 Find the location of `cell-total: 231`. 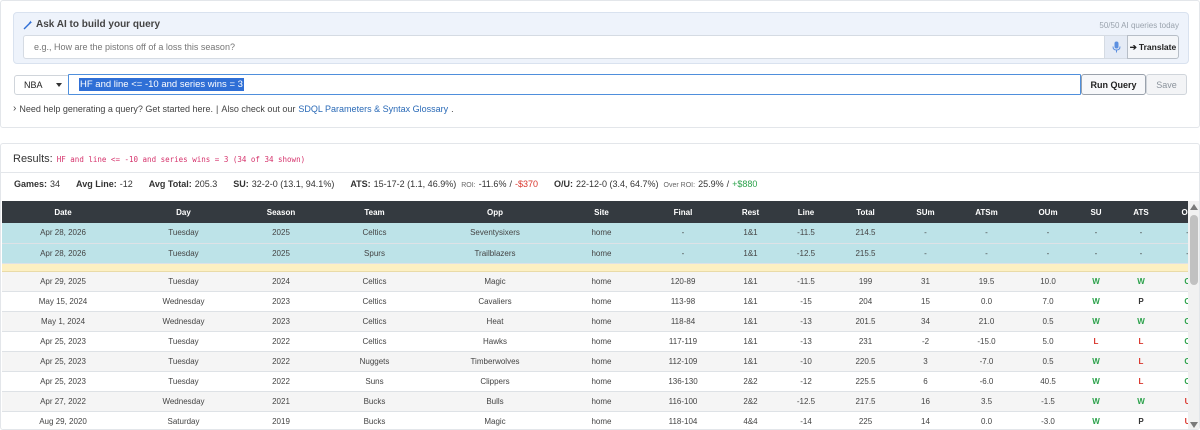

cell-total: 231 is located at coordinates (865, 341).